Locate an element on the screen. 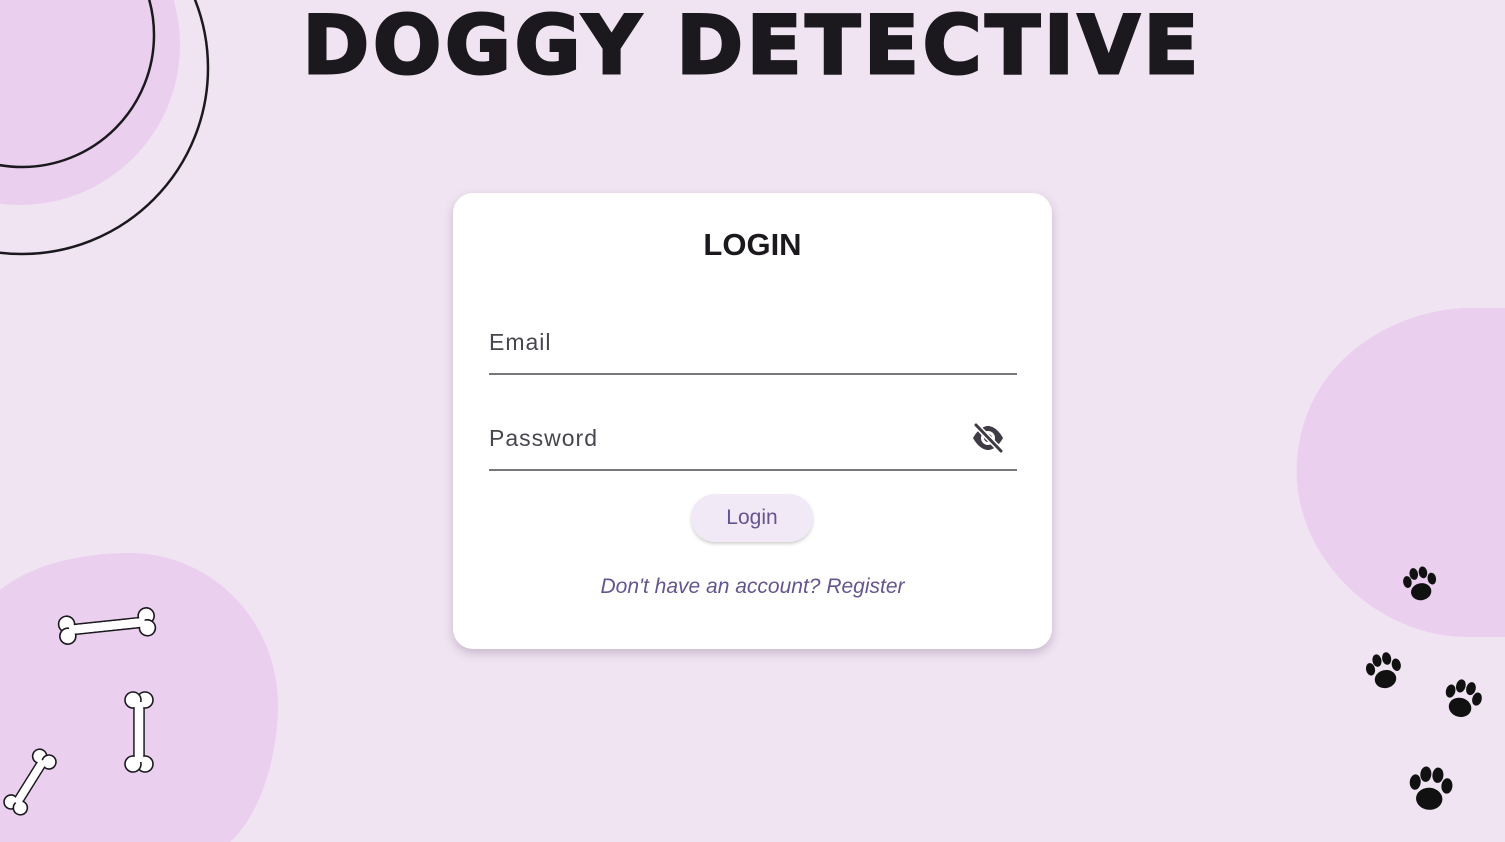  password-field is located at coordinates (753, 440).